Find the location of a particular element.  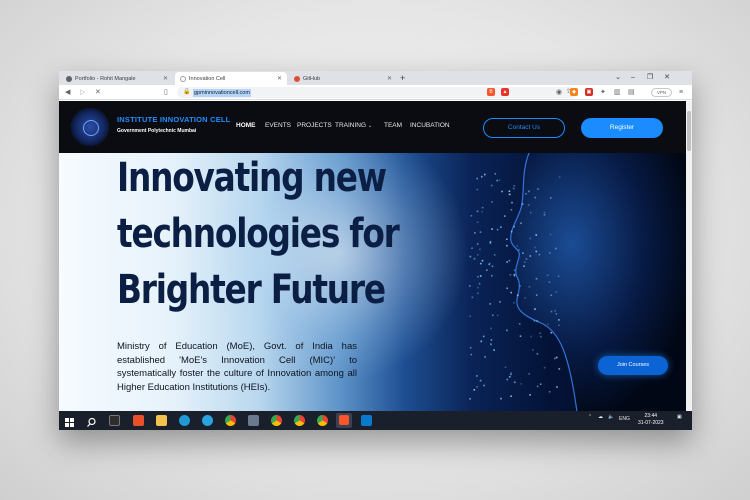

calculator-icon is located at coordinates (253, 420).